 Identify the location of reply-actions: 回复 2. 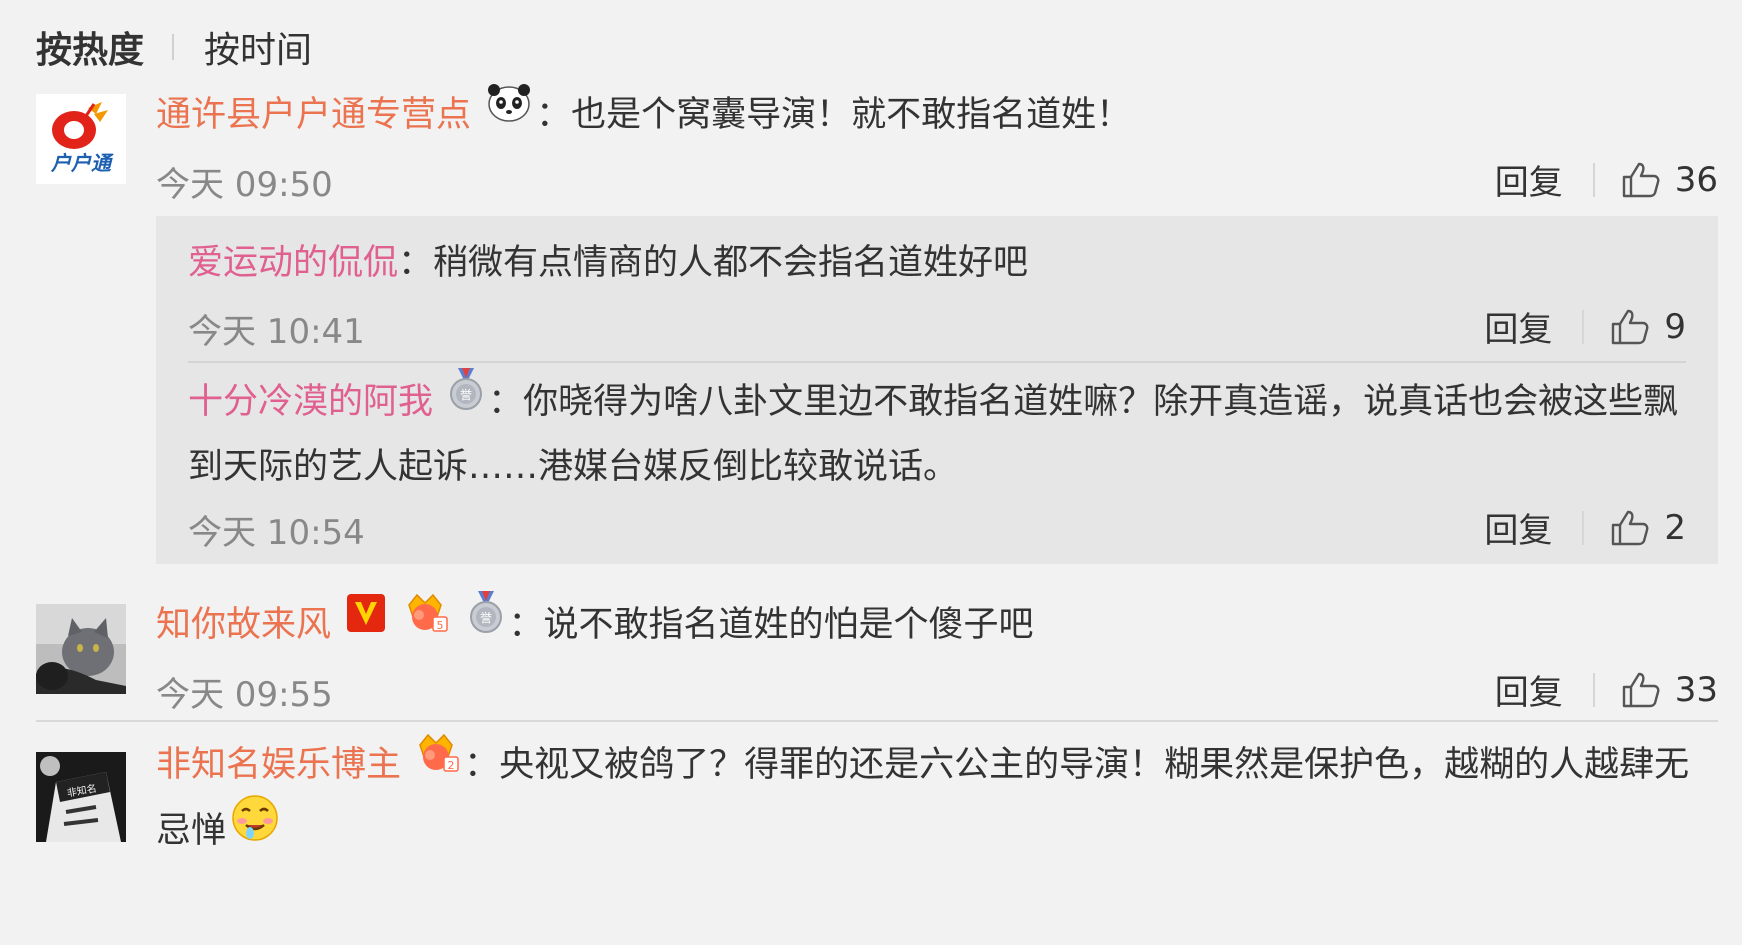
(1585, 527).